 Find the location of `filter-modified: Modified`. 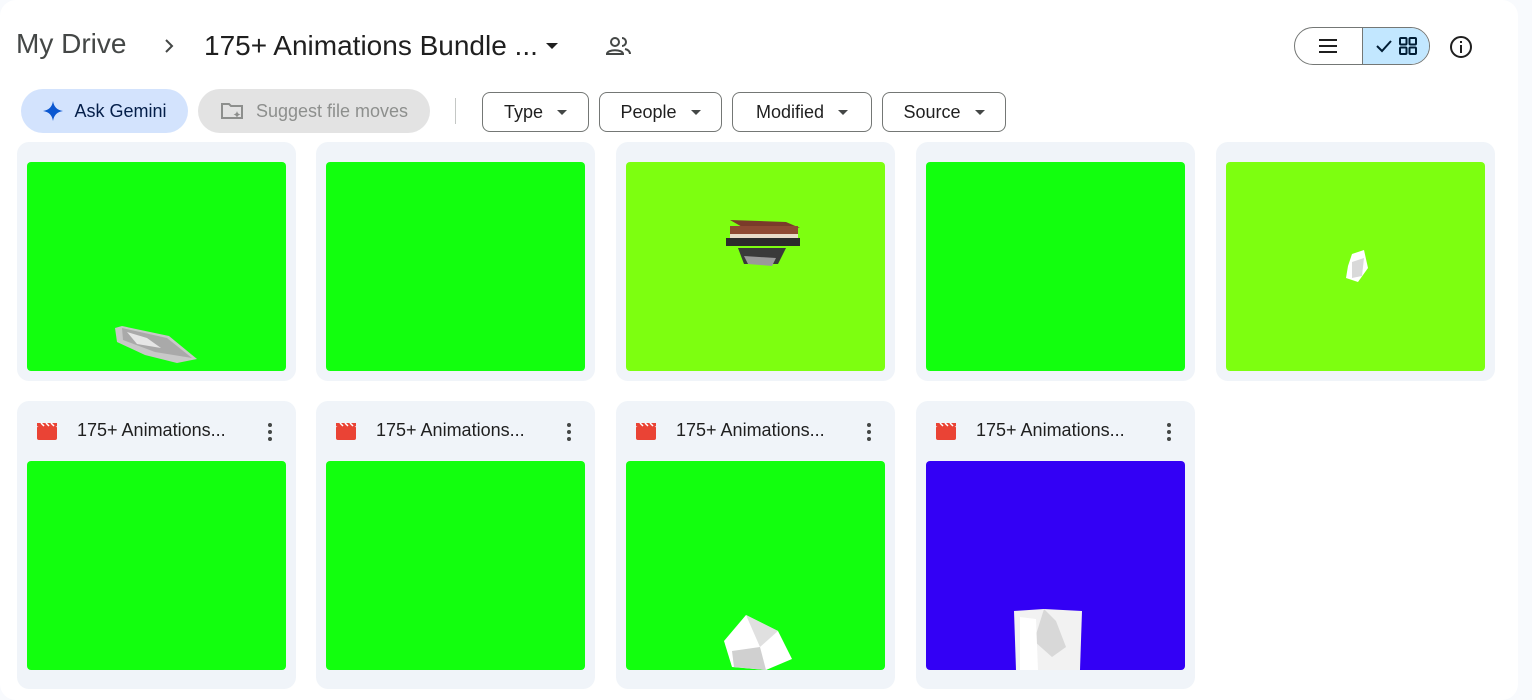

filter-modified: Modified is located at coordinates (802, 112).